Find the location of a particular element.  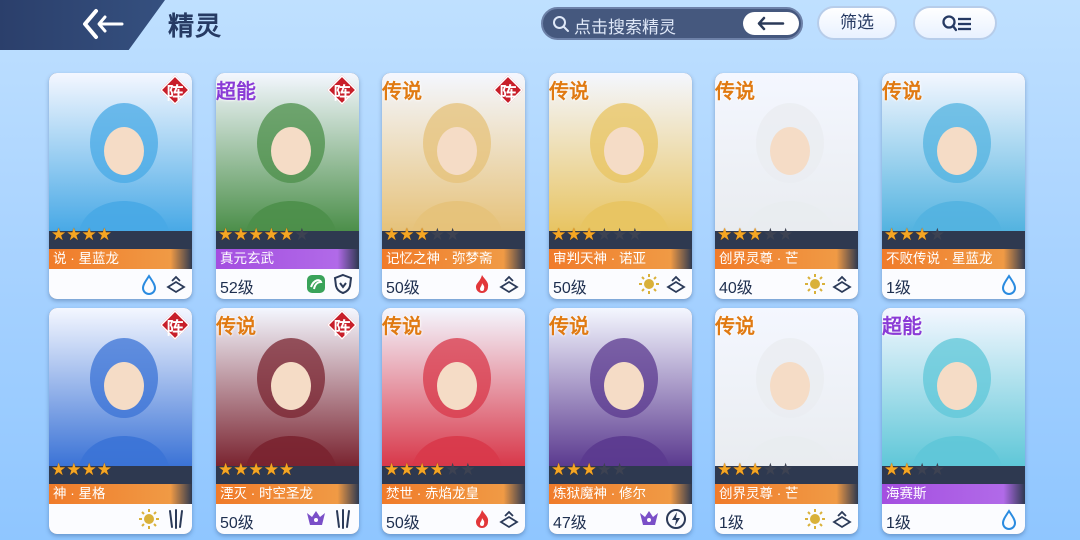

sort-button is located at coordinates (955, 23).